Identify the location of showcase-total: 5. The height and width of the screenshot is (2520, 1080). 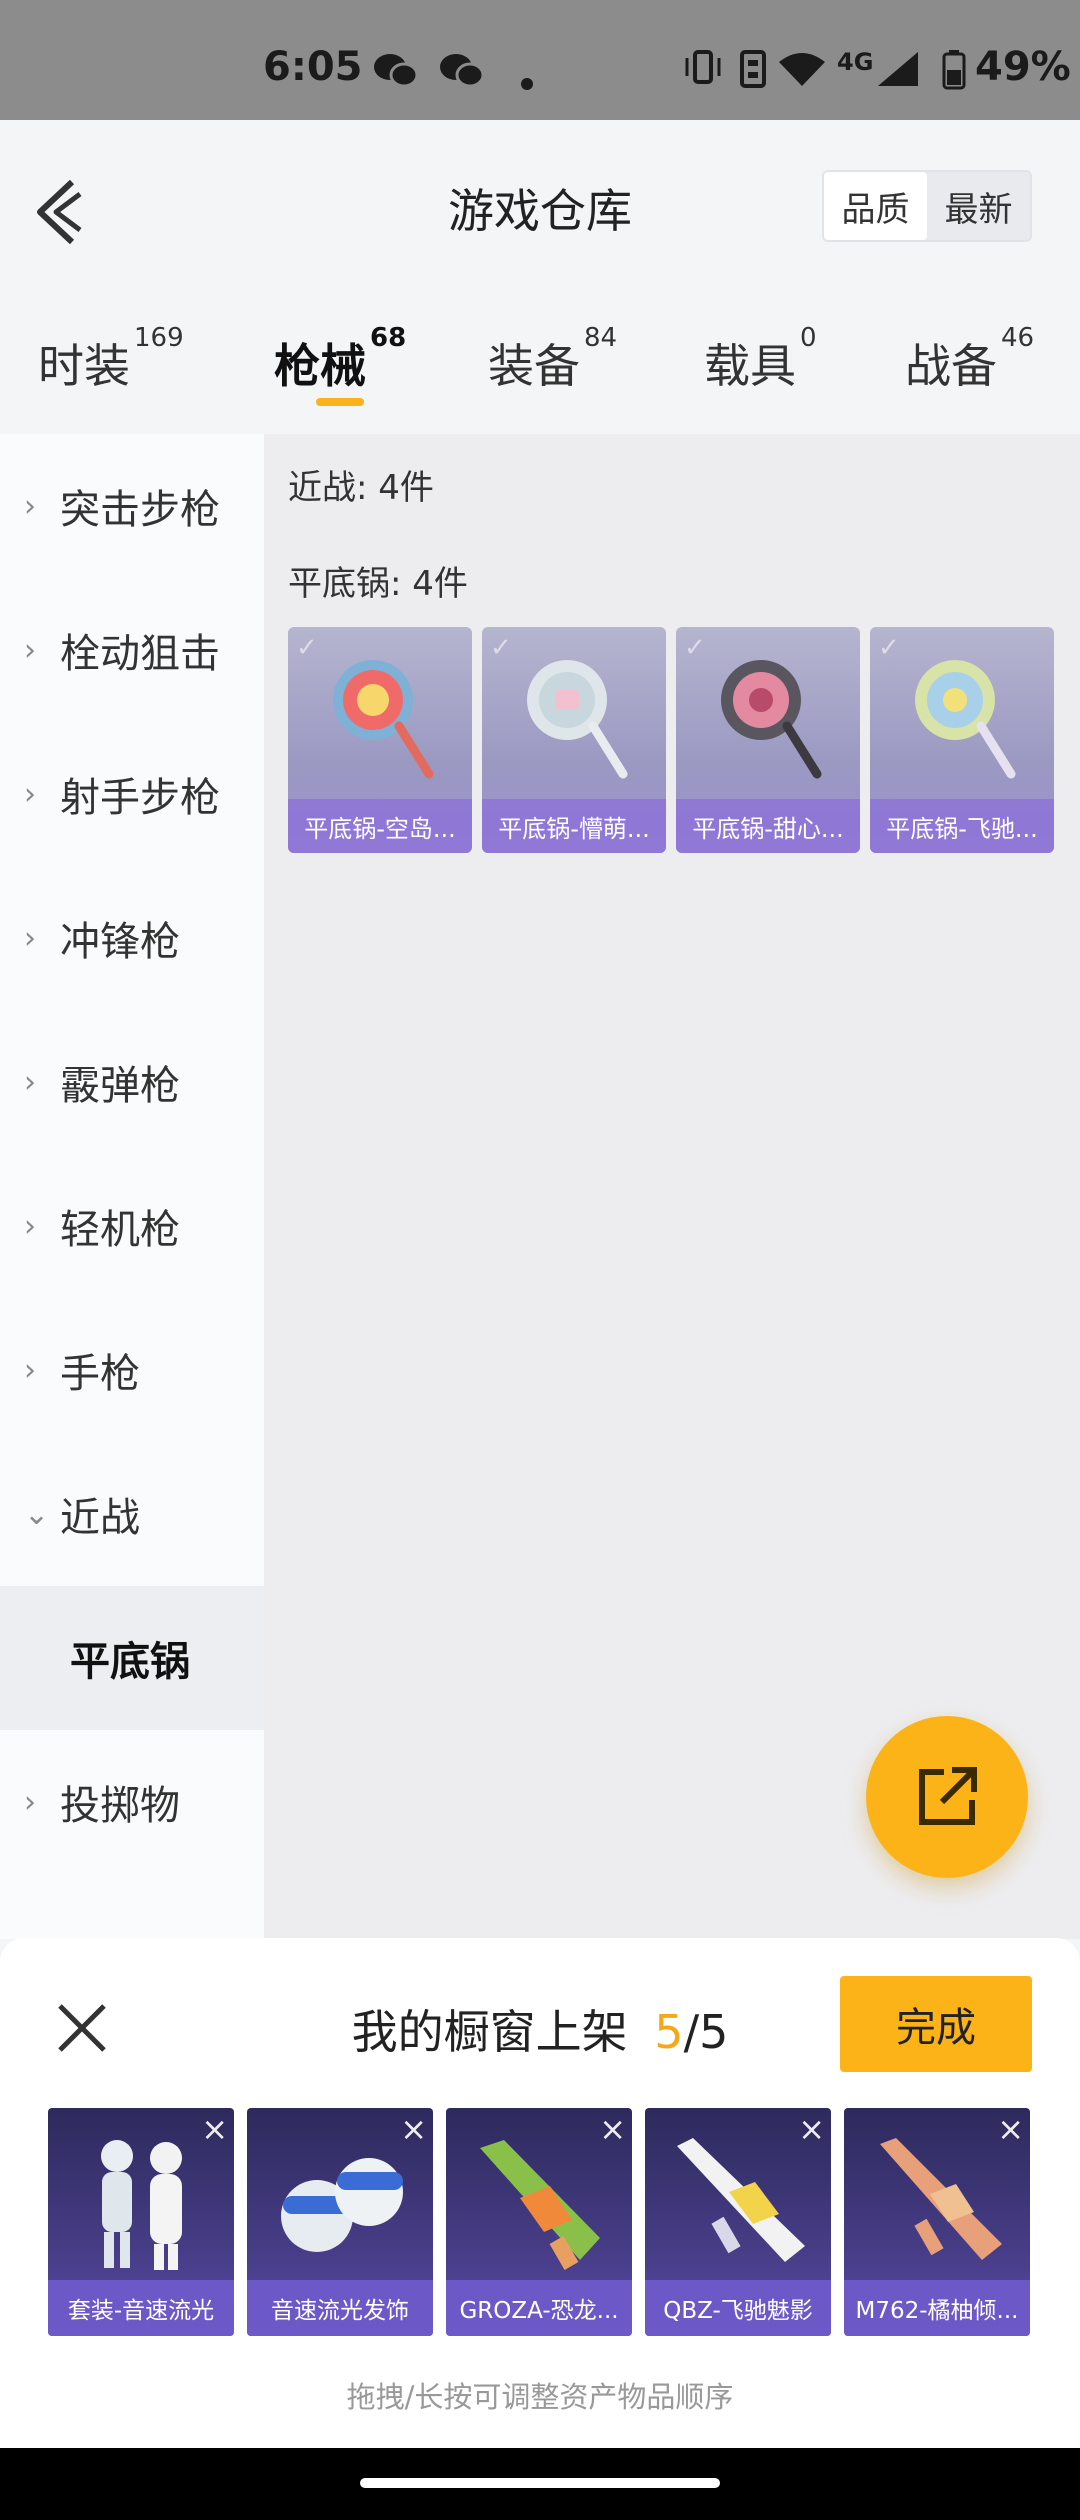
(714, 2032).